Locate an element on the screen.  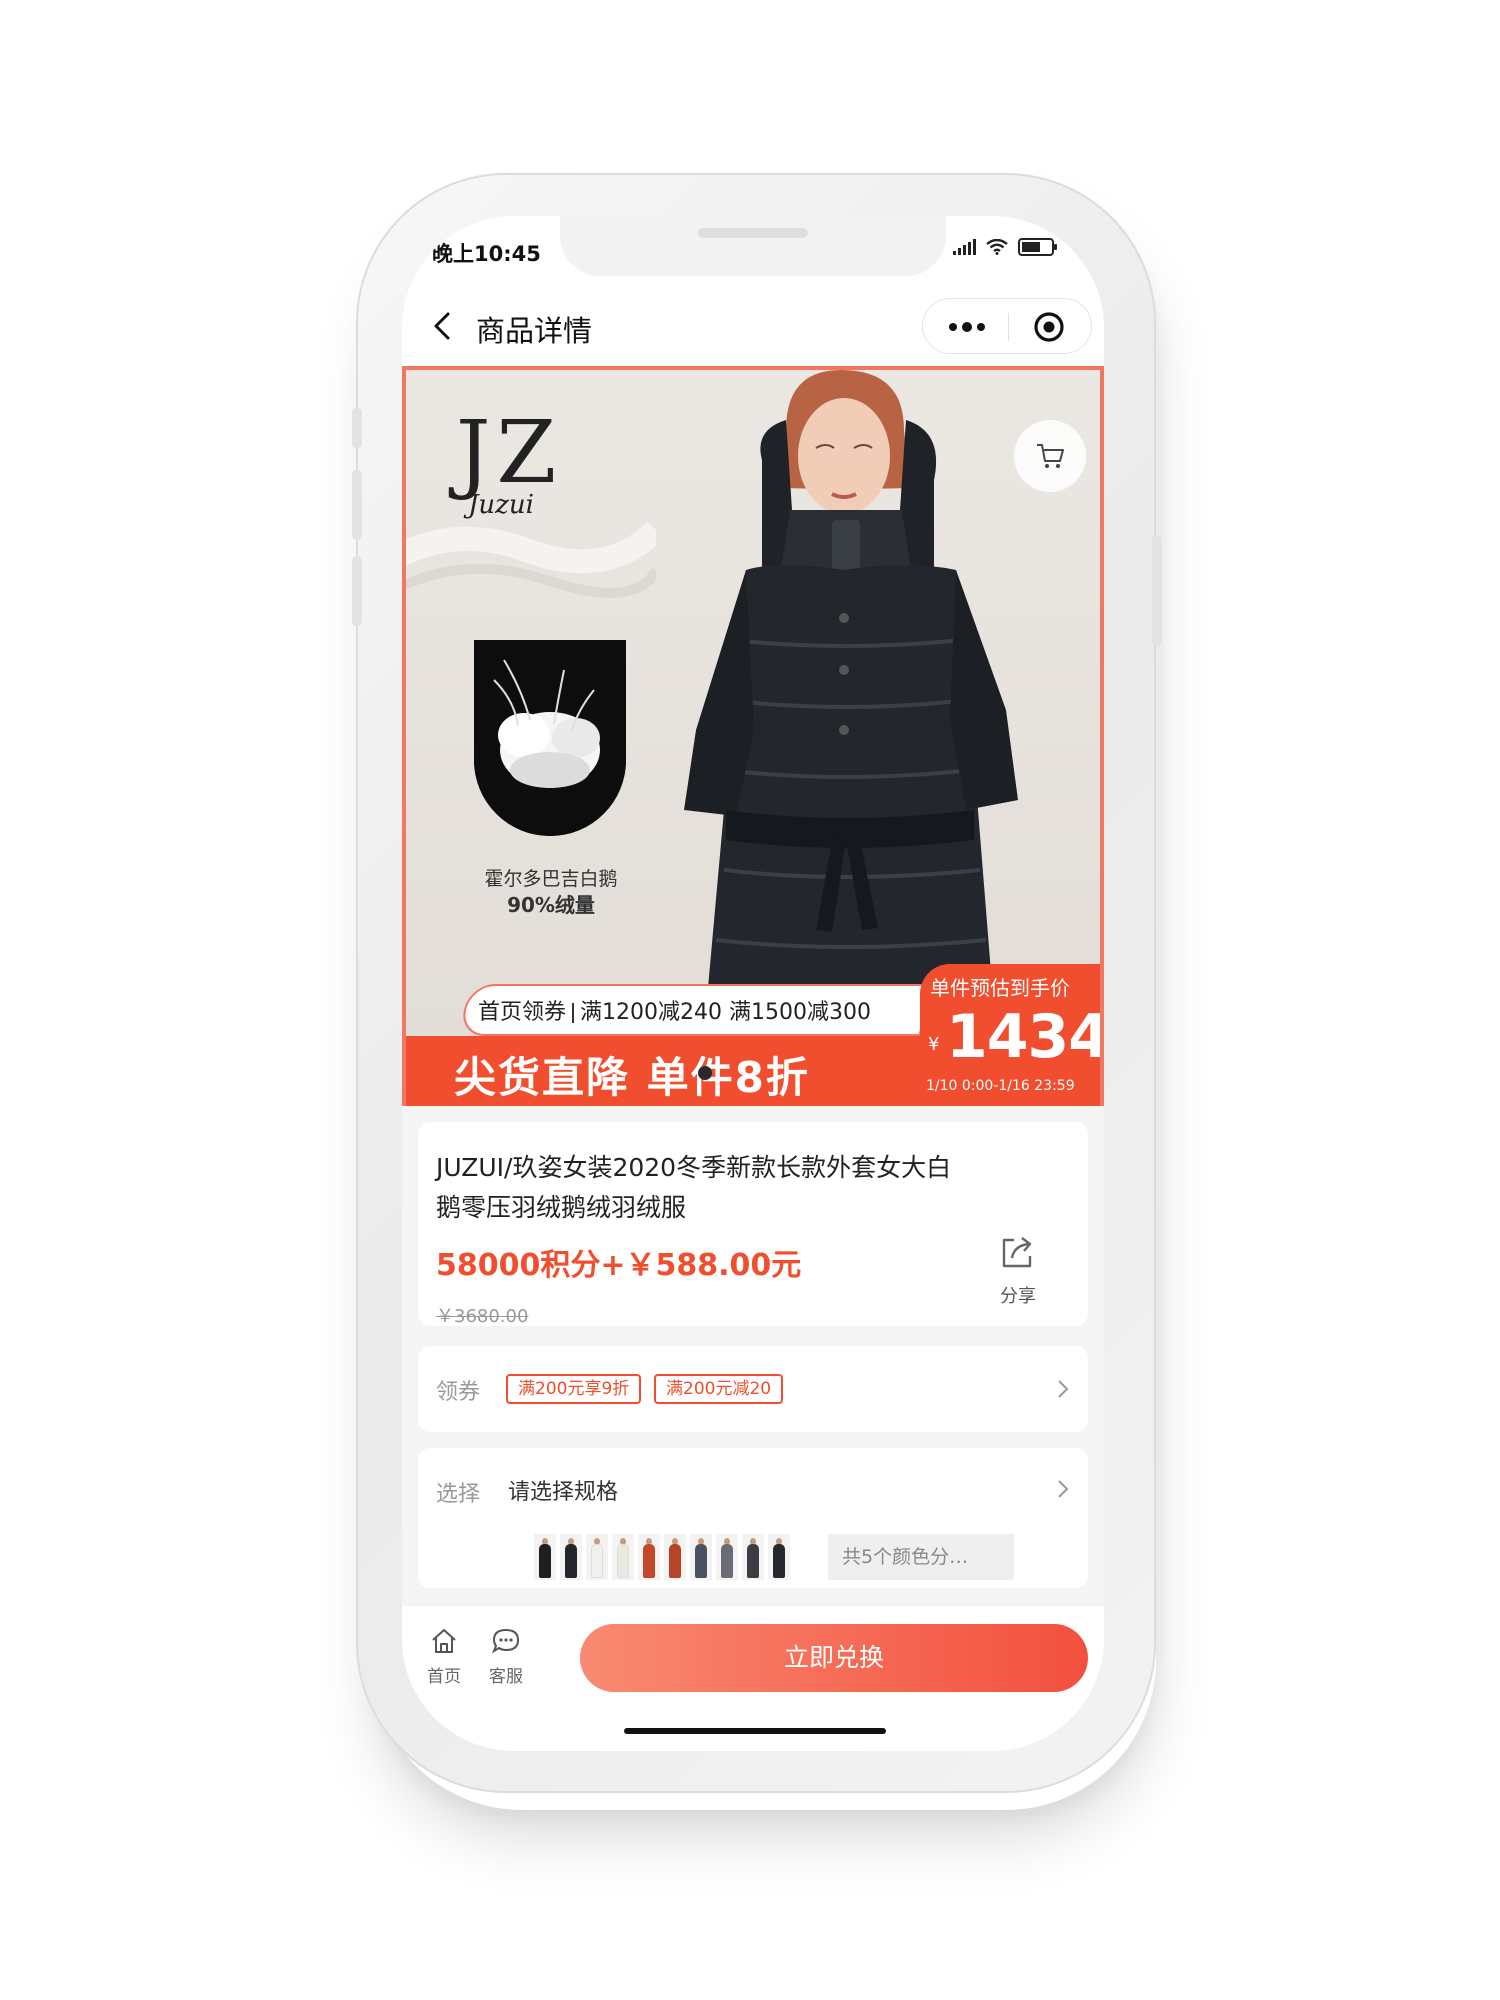
target-icon is located at coordinates (1049, 327).